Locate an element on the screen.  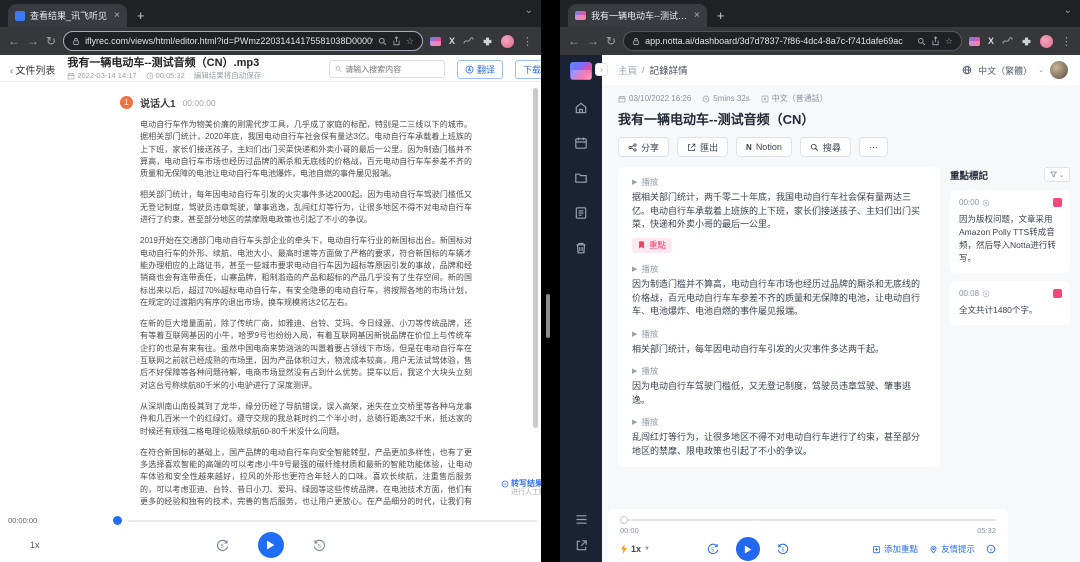
filter-button: ⌄ is located at coordinates (1057, 174).